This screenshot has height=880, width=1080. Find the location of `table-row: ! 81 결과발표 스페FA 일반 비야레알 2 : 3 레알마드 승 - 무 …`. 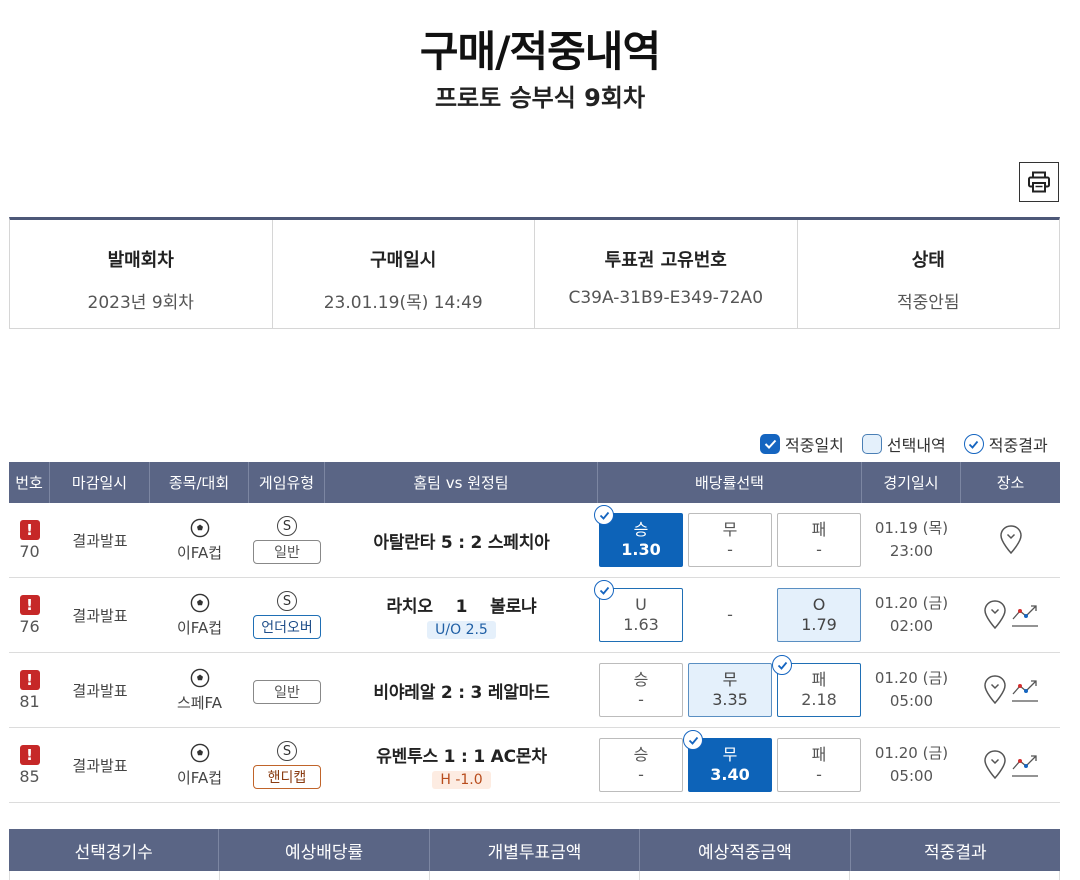

table-row: ! 81 결과발표 스페FA 일반 비야레알 2 : 3 레알마드 승 - 무 … is located at coordinates (534, 690).